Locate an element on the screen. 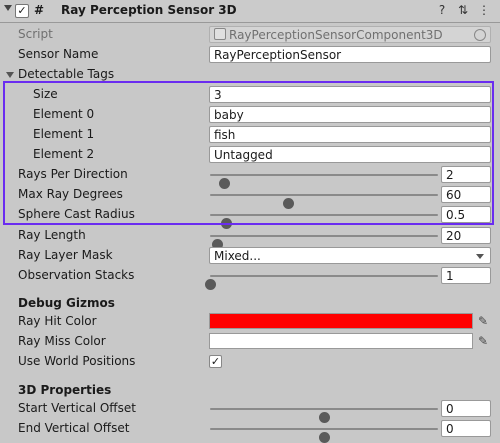 Image resolution: width=500 pixels, height=443 pixels. script-label: Script is located at coordinates (35, 34).